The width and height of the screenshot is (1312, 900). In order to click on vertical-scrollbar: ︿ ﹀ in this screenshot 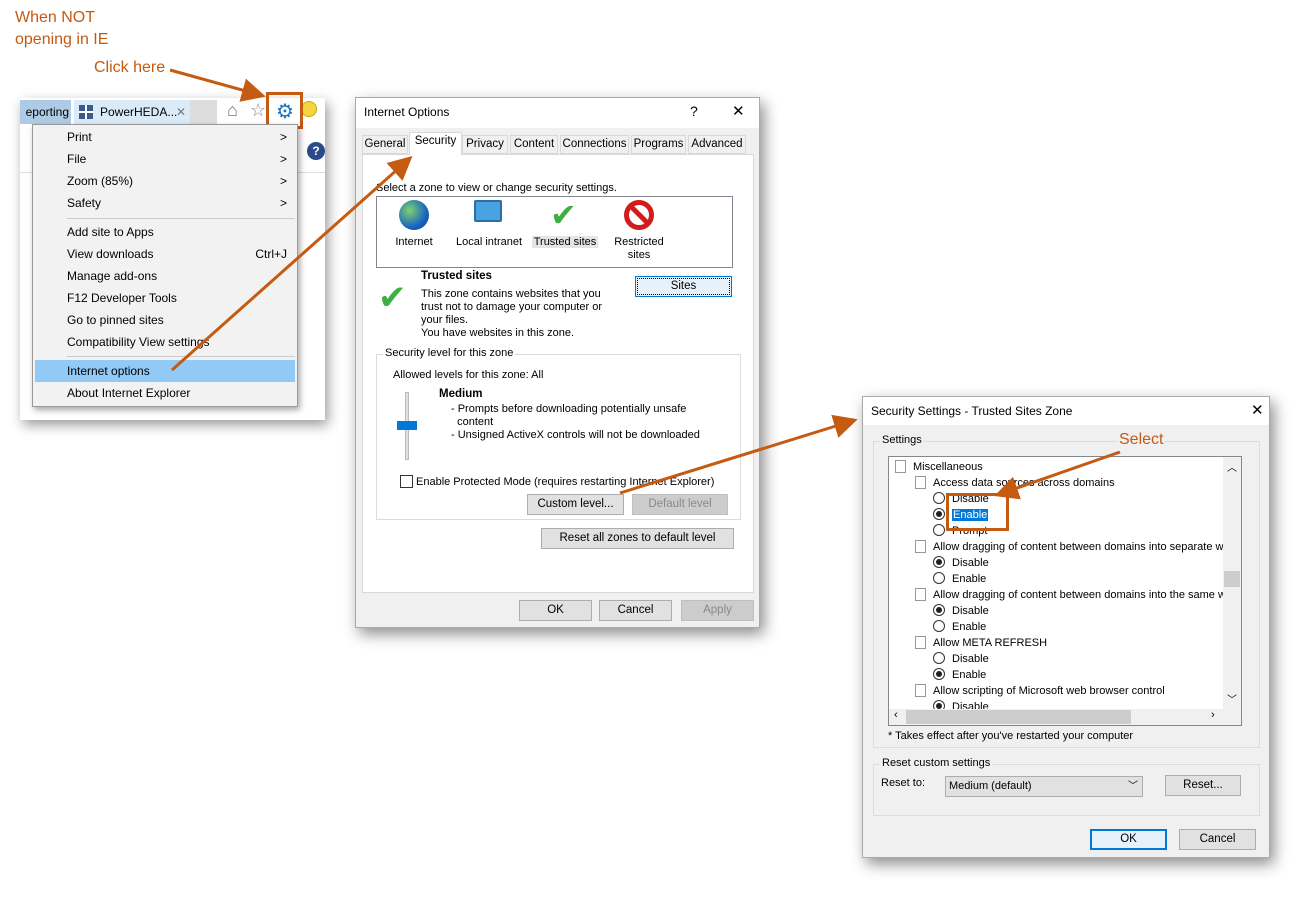, I will do `click(1232, 583)`.